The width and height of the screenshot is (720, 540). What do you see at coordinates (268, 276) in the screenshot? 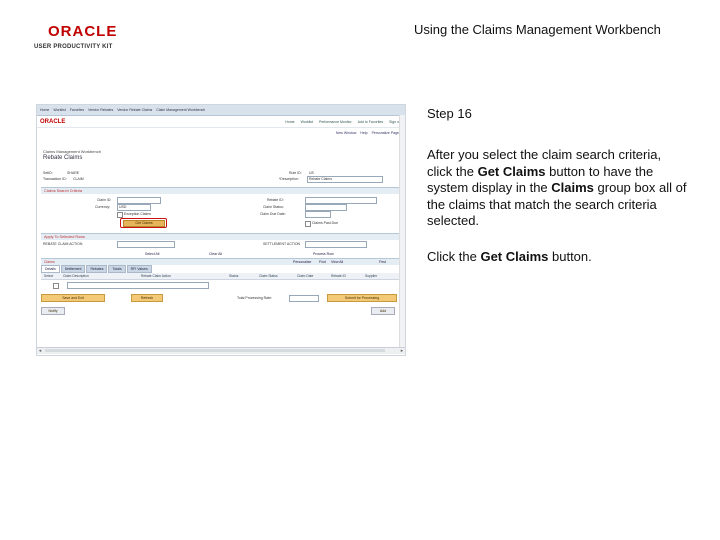
I see `col-claim-status: Claim Status` at bounding box center [268, 276].